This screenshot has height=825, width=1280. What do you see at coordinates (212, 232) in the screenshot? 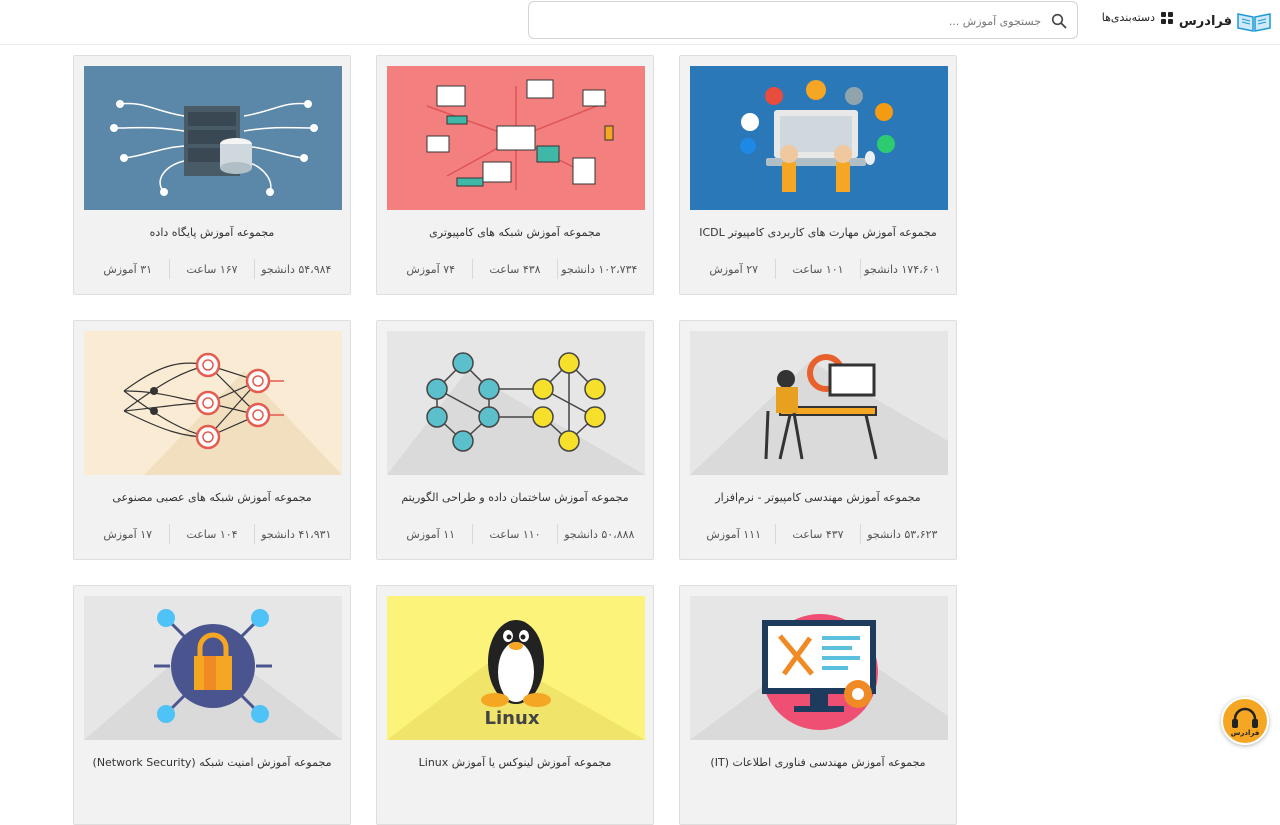
I see `course-title: مجموعه آموزش پایگاه داده` at bounding box center [212, 232].